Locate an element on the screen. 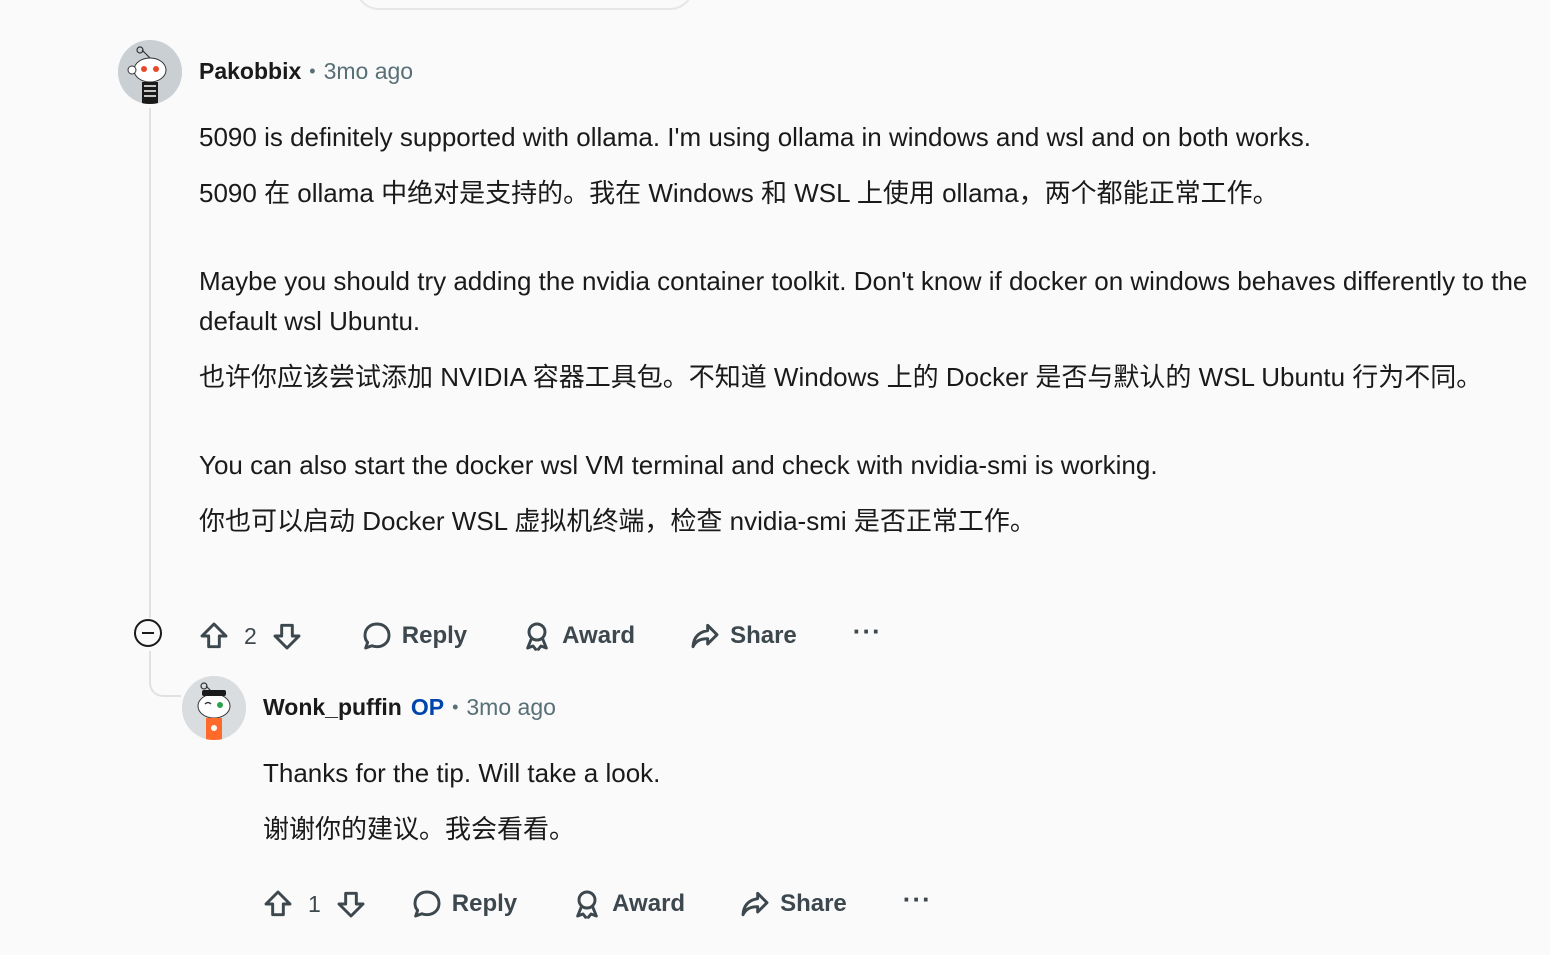 This screenshot has height=955, width=1550. comment-action-bar: 1 Reply Award Share ··· is located at coordinates (597, 904).